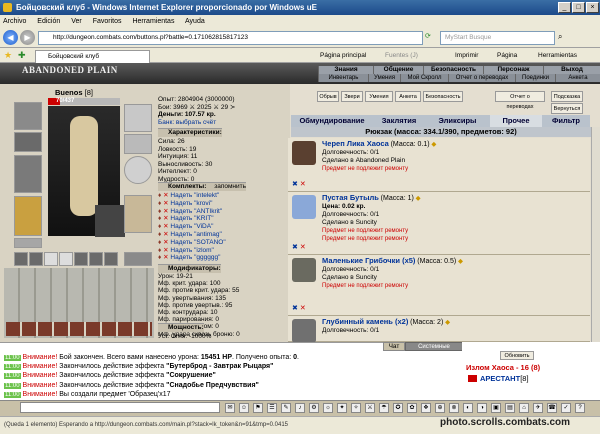 This screenshot has width=600, height=434. I want to click on inventory-scrollbar, so click(595, 234).